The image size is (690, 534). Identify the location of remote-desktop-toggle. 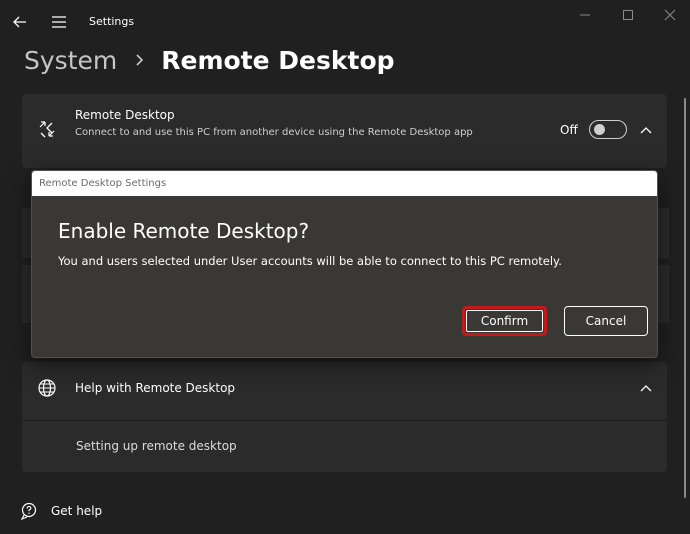
(608, 129).